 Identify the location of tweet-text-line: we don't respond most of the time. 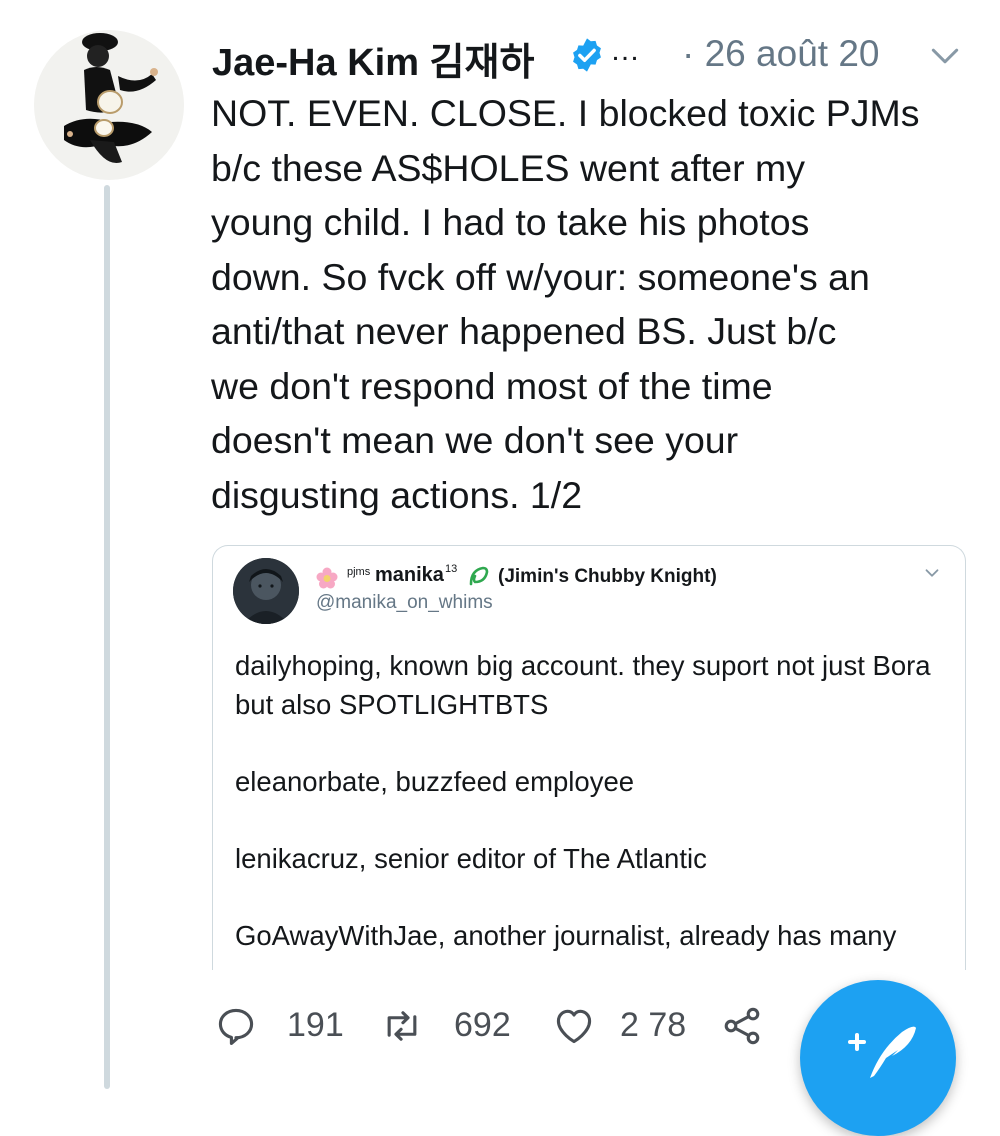
(492, 385).